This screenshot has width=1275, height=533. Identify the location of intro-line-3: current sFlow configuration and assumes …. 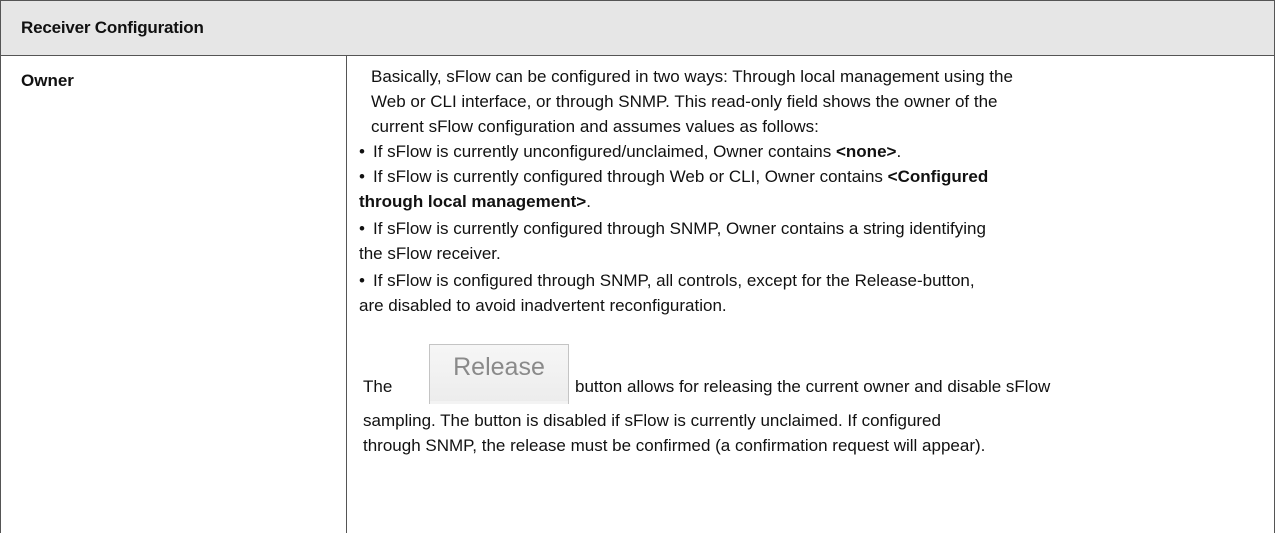
(595, 126).